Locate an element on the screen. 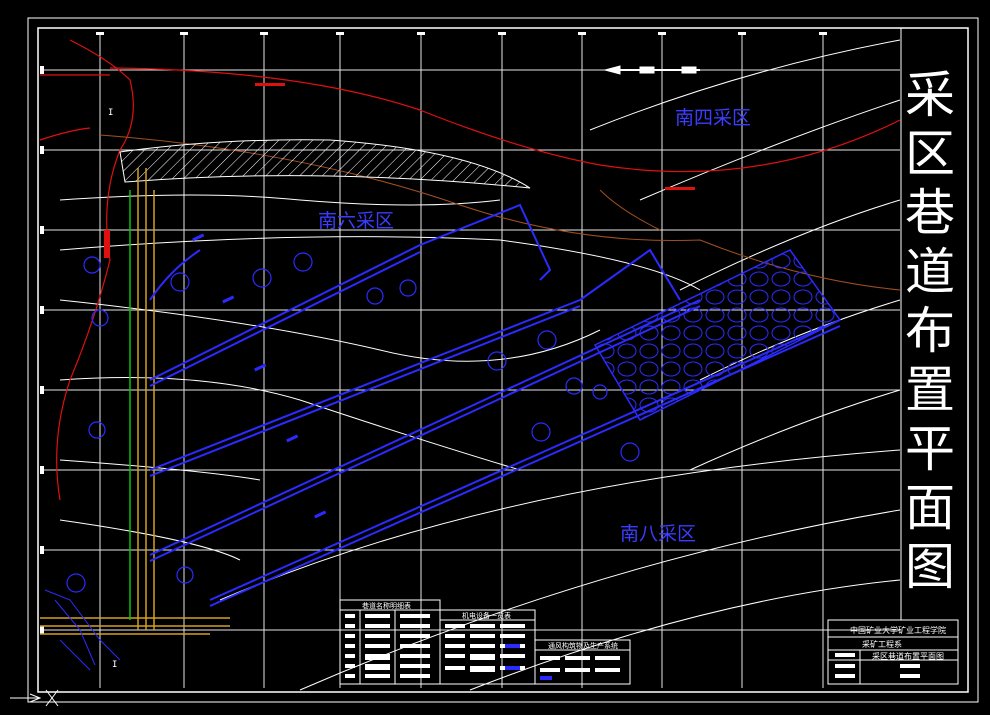 The width and height of the screenshot is (990, 715). title-char-4: 布 is located at coordinates (930, 331).